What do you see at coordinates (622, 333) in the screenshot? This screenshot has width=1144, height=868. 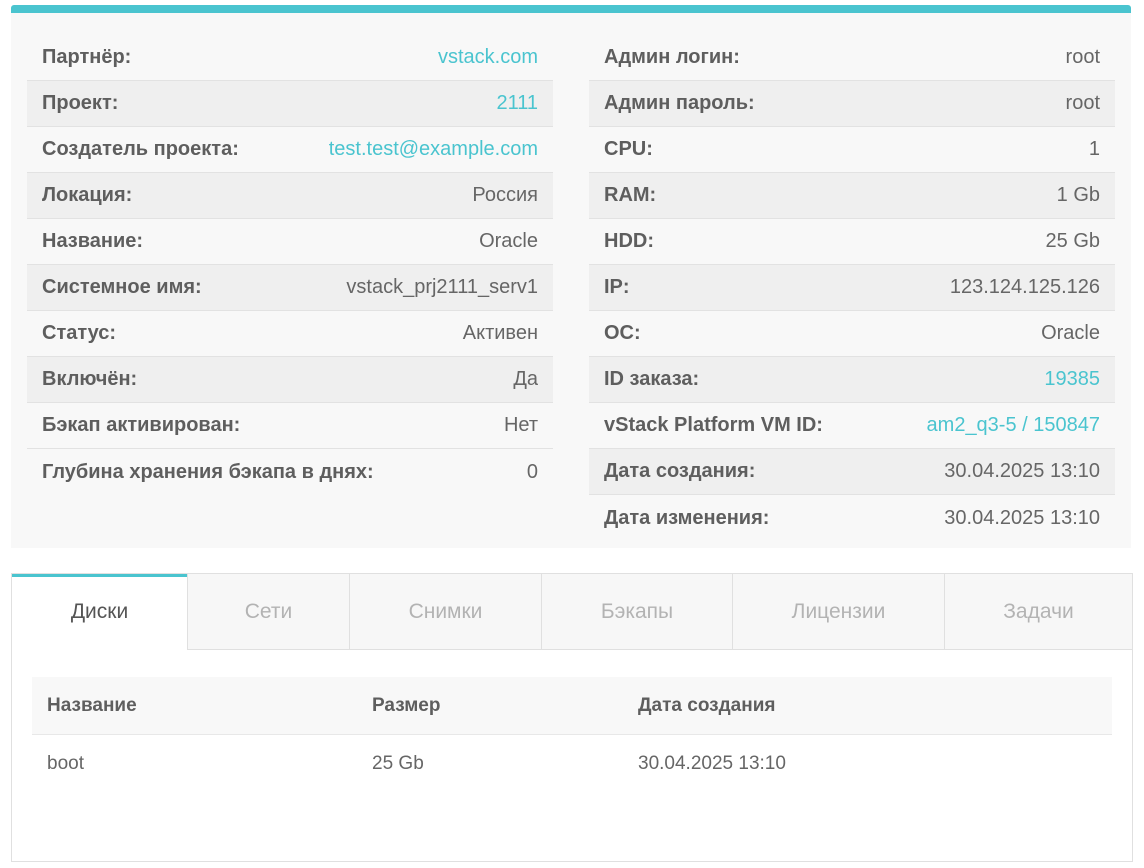 I see `info-label: ОС:` at bounding box center [622, 333].